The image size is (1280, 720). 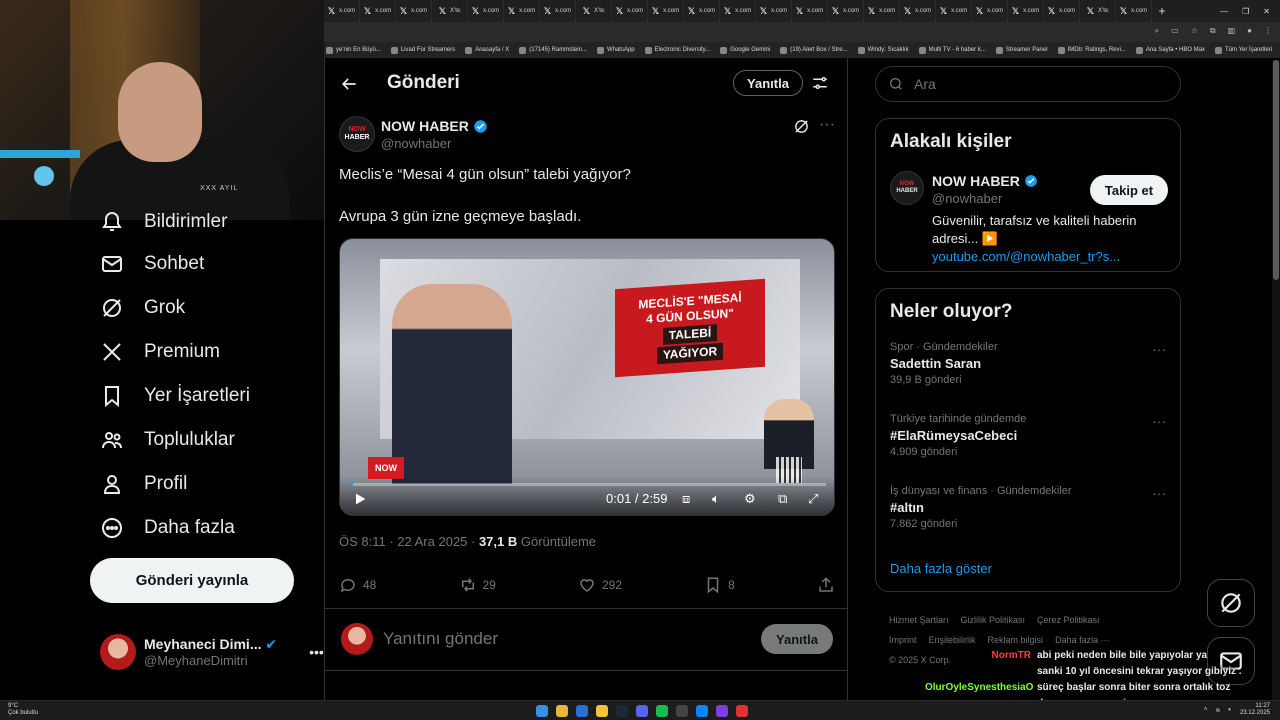 I want to click on cast-icon: ▭, so click(x=1175, y=31).